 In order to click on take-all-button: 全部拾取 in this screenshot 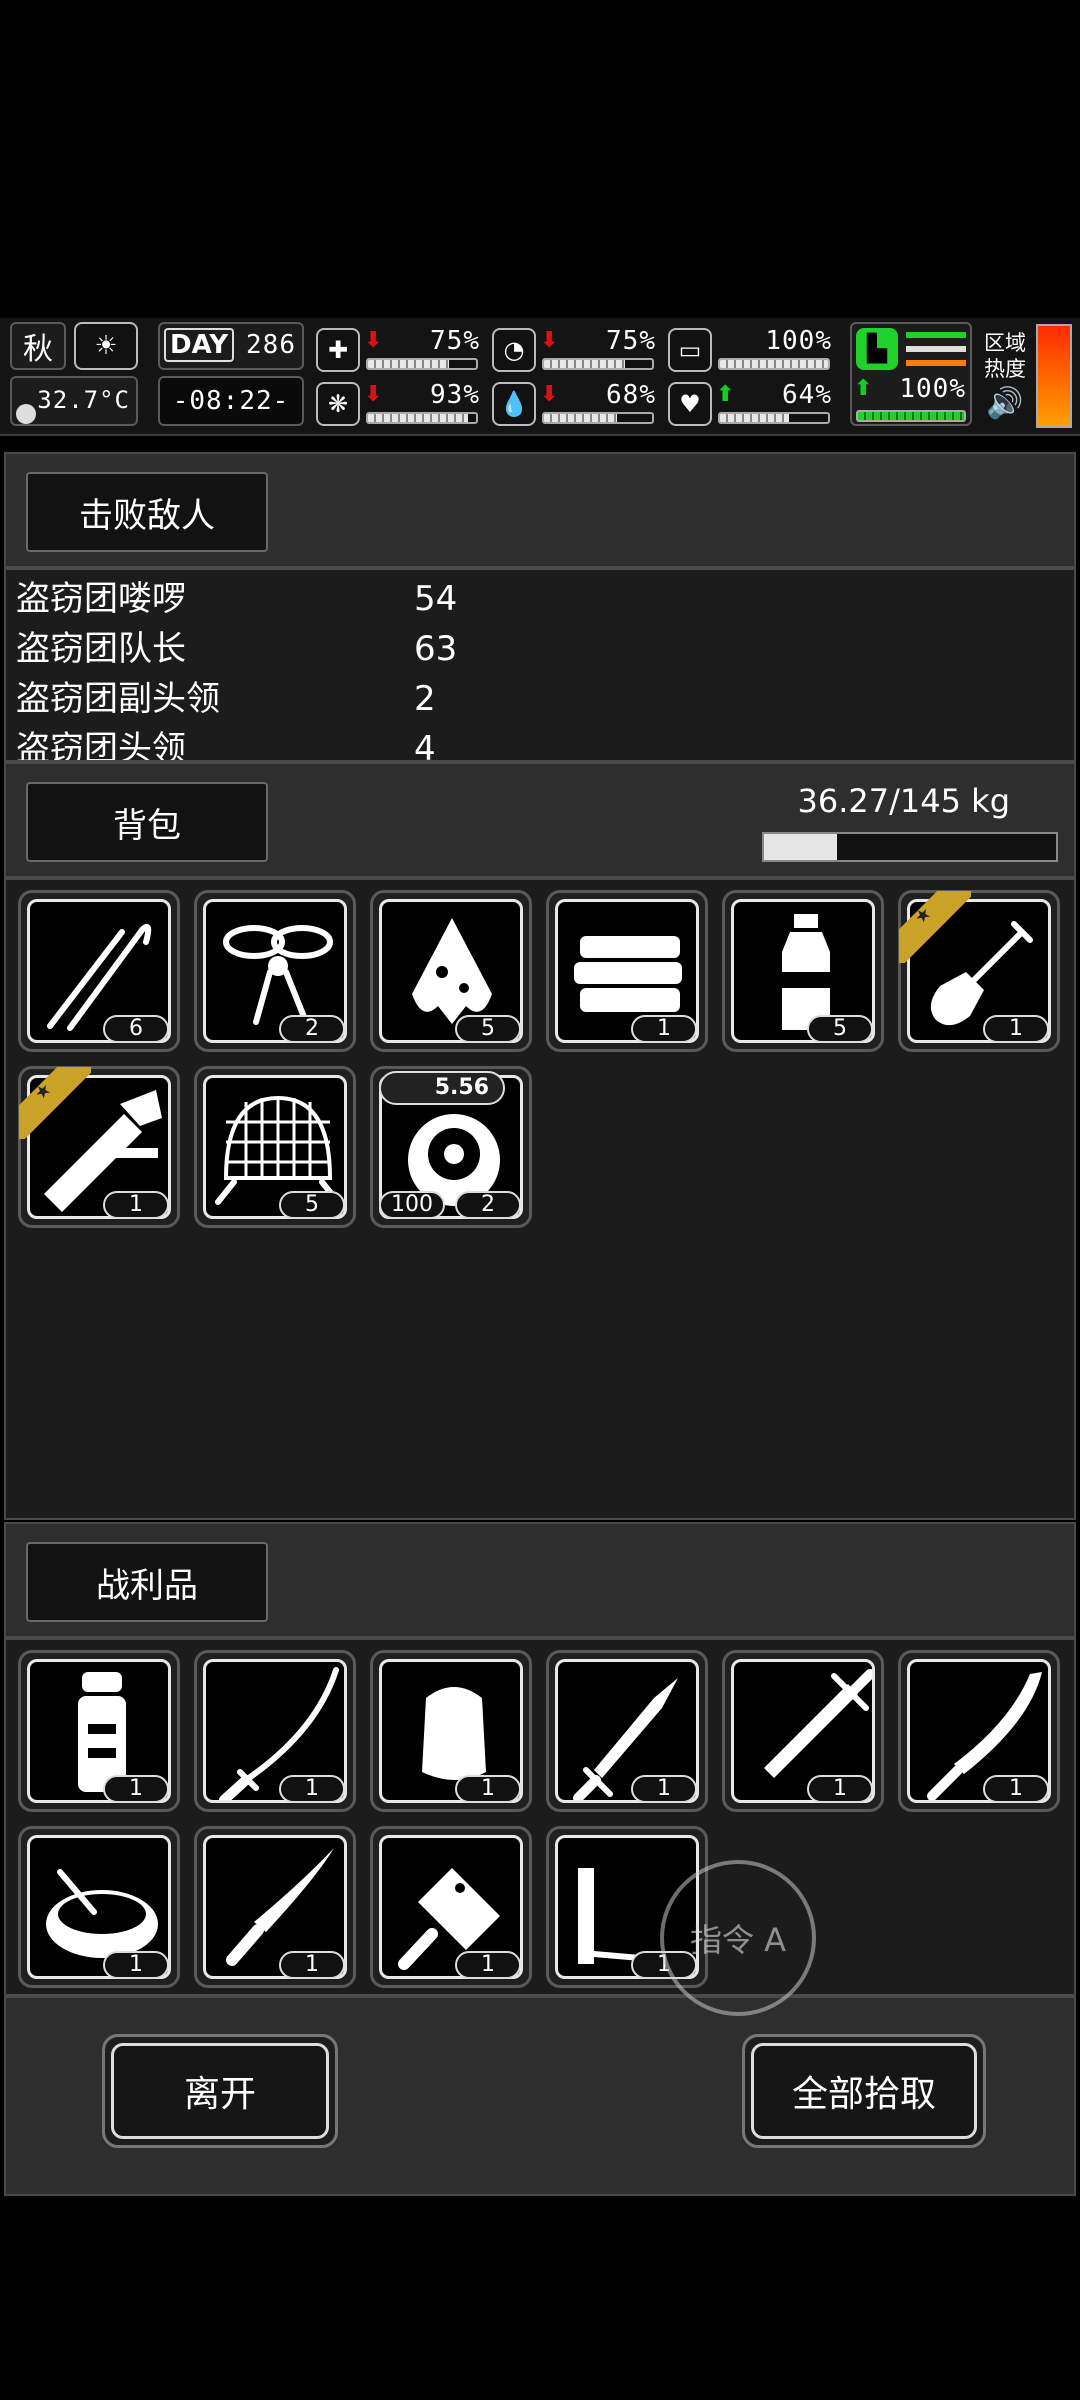, I will do `click(864, 2091)`.